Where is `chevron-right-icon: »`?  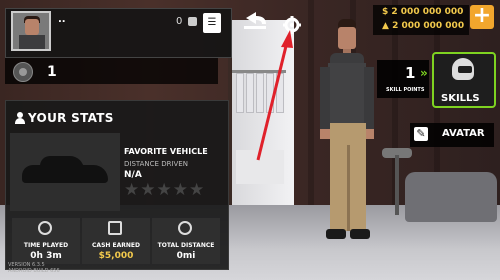
chevron-right-icon: » is located at coordinates (424, 73).